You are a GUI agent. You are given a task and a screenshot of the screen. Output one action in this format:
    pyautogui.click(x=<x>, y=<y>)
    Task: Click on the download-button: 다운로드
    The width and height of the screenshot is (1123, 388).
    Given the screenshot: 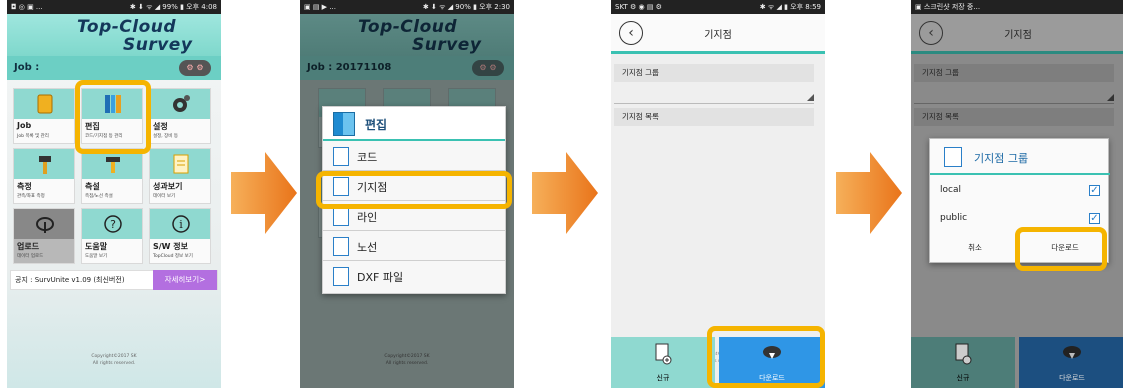 What is the action you would take?
    pyautogui.click(x=1071, y=362)
    